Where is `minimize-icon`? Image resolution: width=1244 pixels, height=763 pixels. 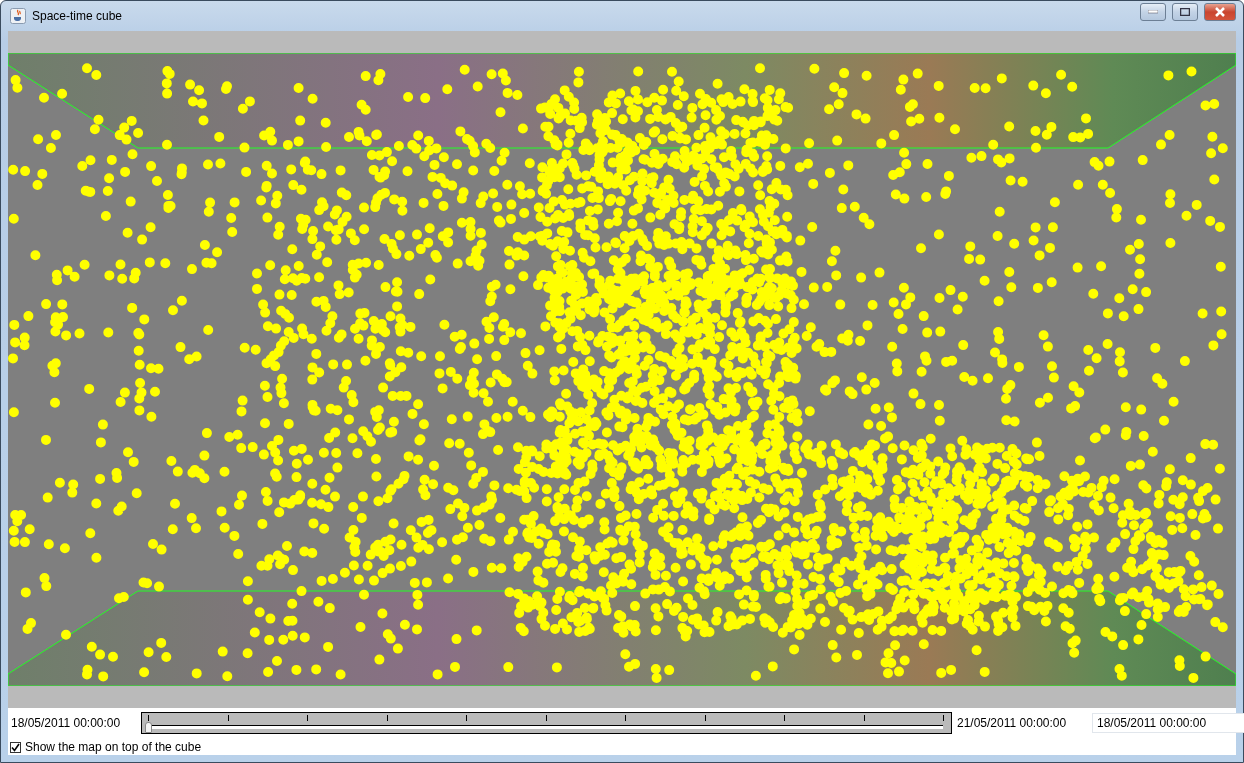 minimize-icon is located at coordinates (1153, 12).